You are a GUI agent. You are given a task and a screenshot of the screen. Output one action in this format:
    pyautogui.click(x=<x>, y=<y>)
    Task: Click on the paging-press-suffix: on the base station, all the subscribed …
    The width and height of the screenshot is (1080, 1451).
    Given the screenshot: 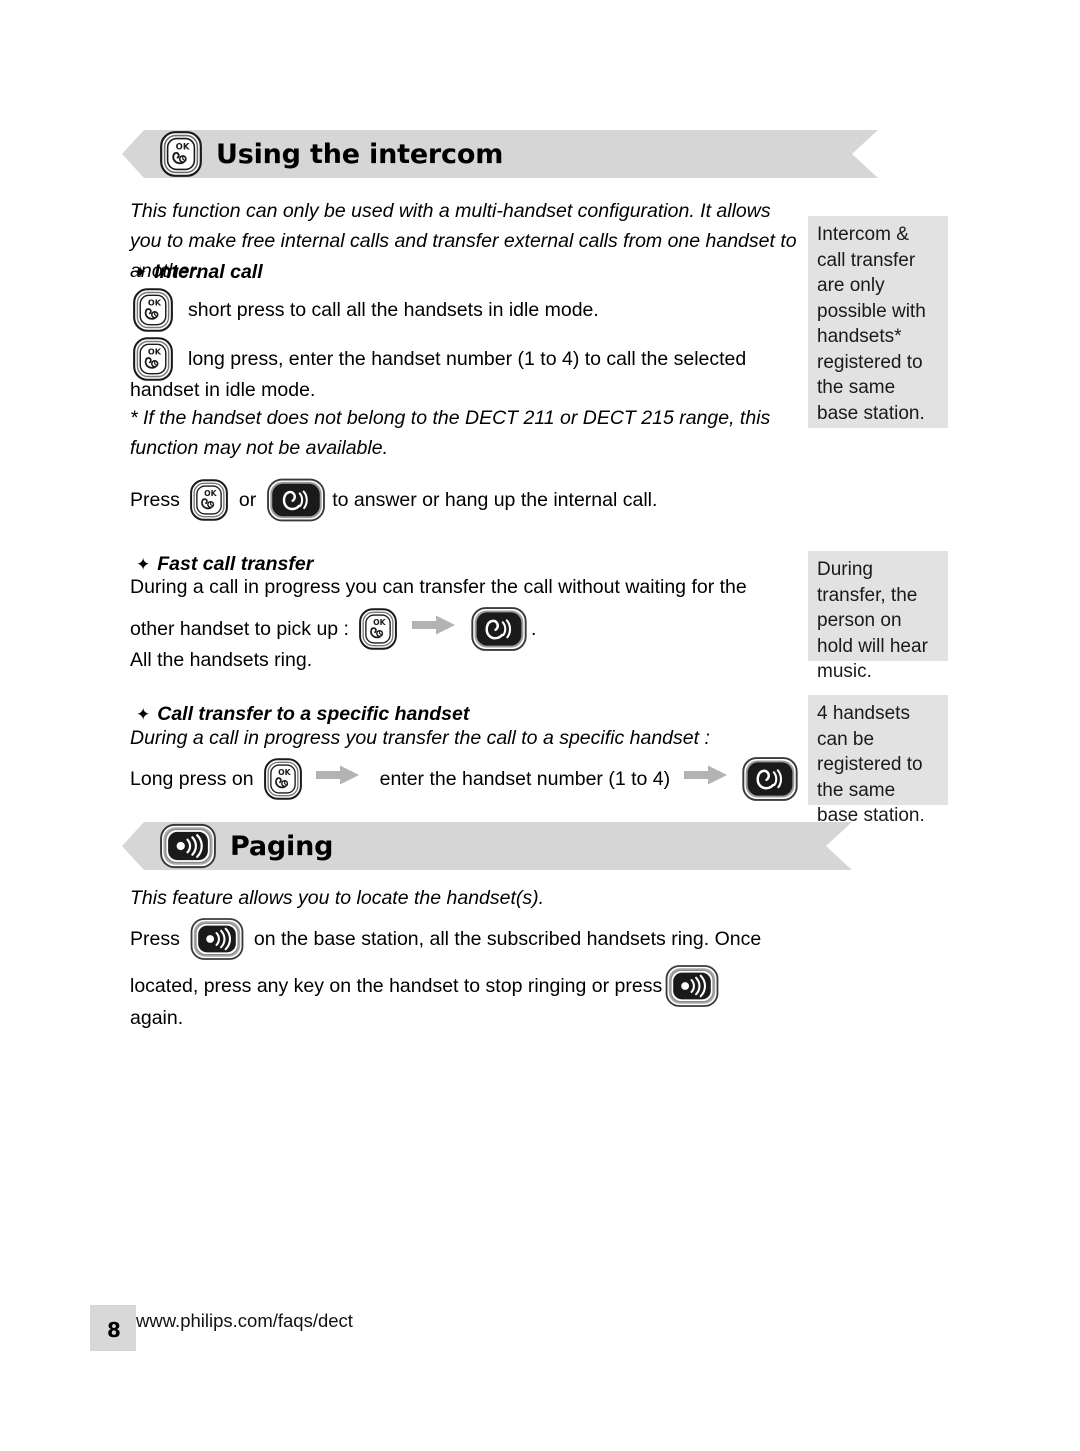 What is the action you would take?
    pyautogui.click(x=507, y=939)
    